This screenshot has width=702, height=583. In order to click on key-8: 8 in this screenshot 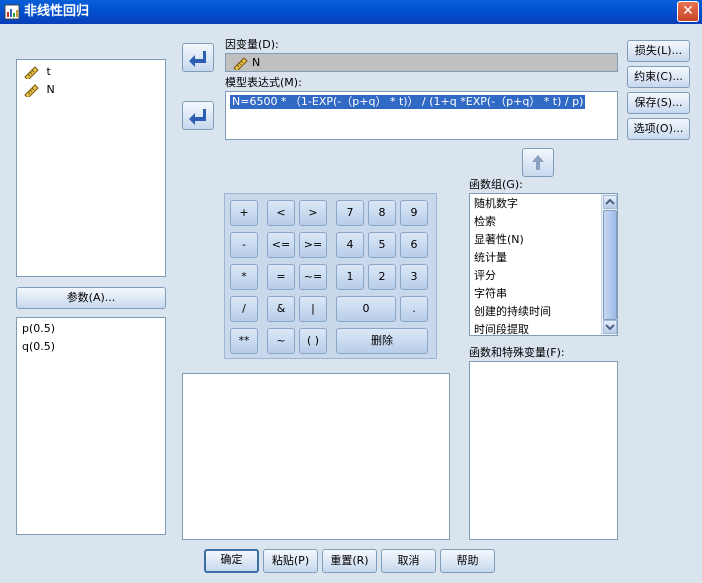, I will do `click(382, 213)`.